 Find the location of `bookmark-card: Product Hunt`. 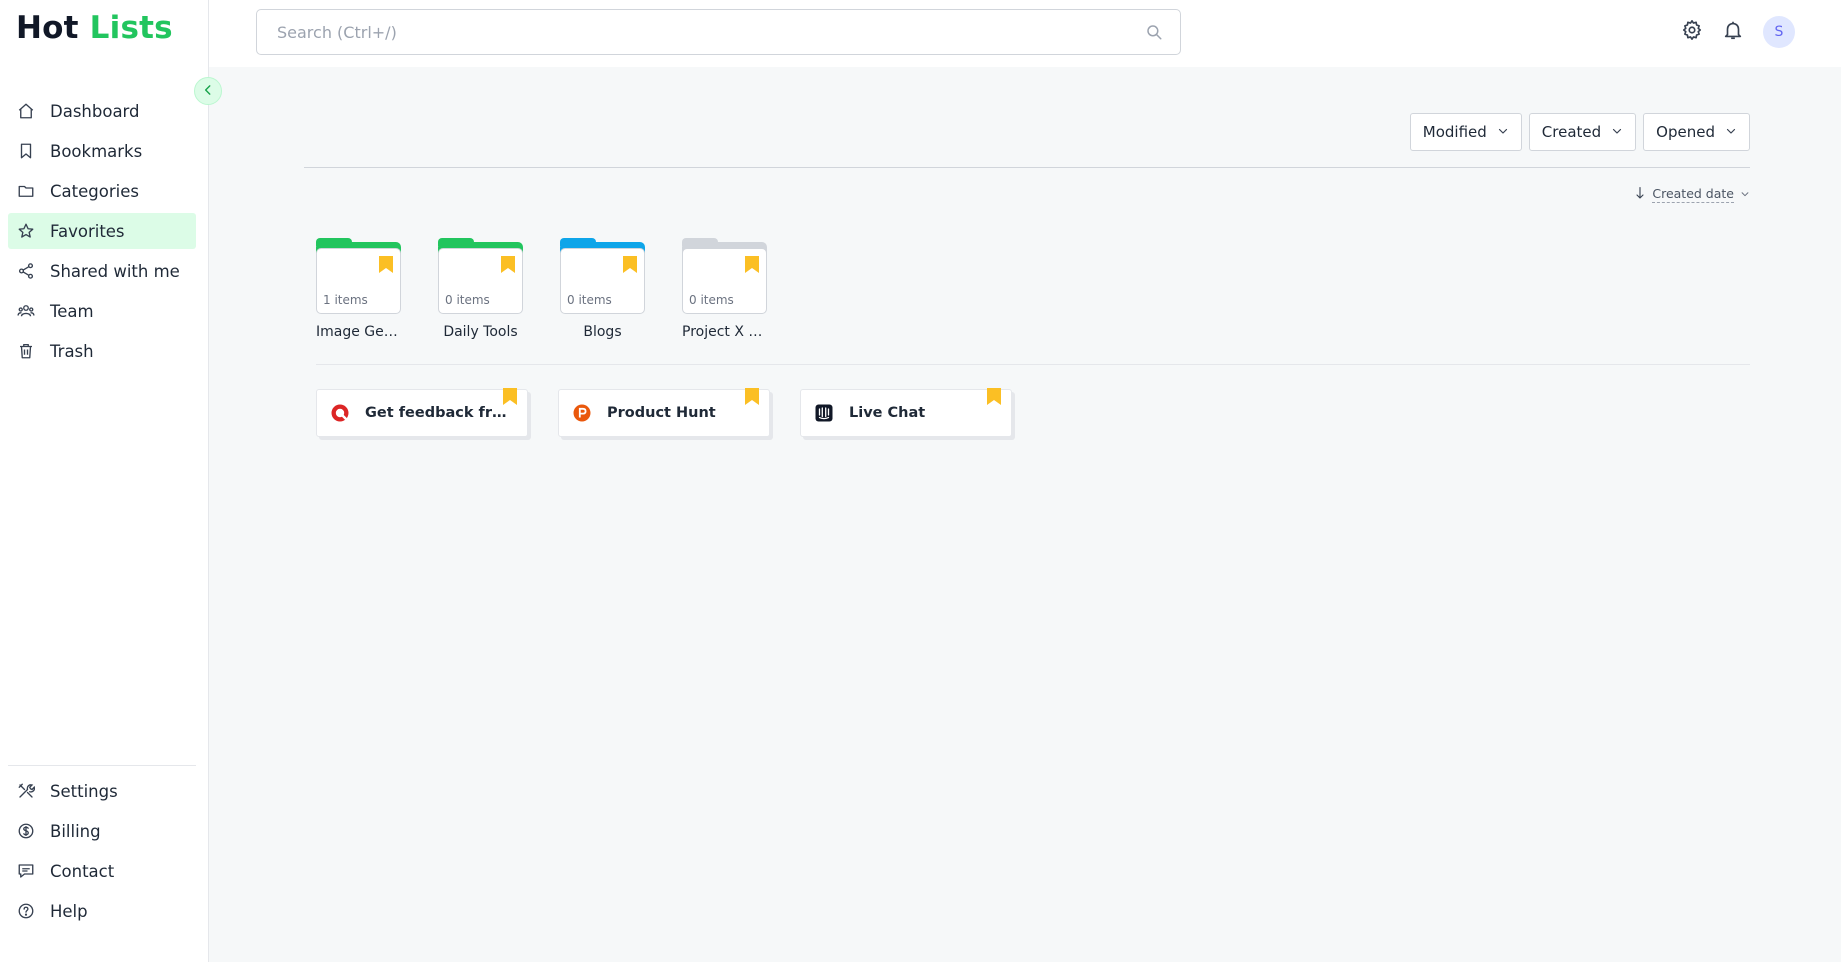

bookmark-card: Product Hunt is located at coordinates (664, 412).